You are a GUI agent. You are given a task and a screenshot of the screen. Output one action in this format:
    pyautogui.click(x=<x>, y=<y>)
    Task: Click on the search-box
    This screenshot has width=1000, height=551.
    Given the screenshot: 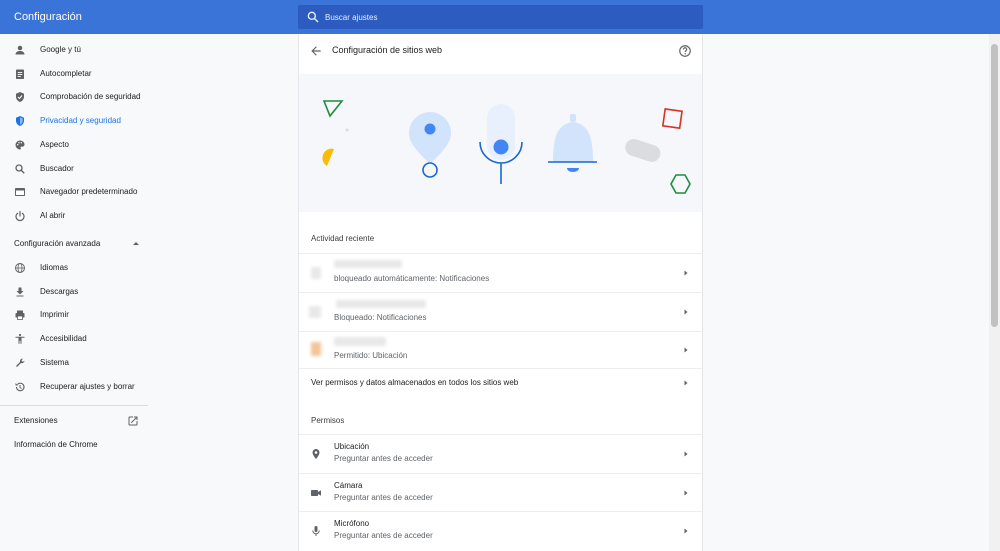 What is the action you would take?
    pyautogui.click(x=500, y=17)
    